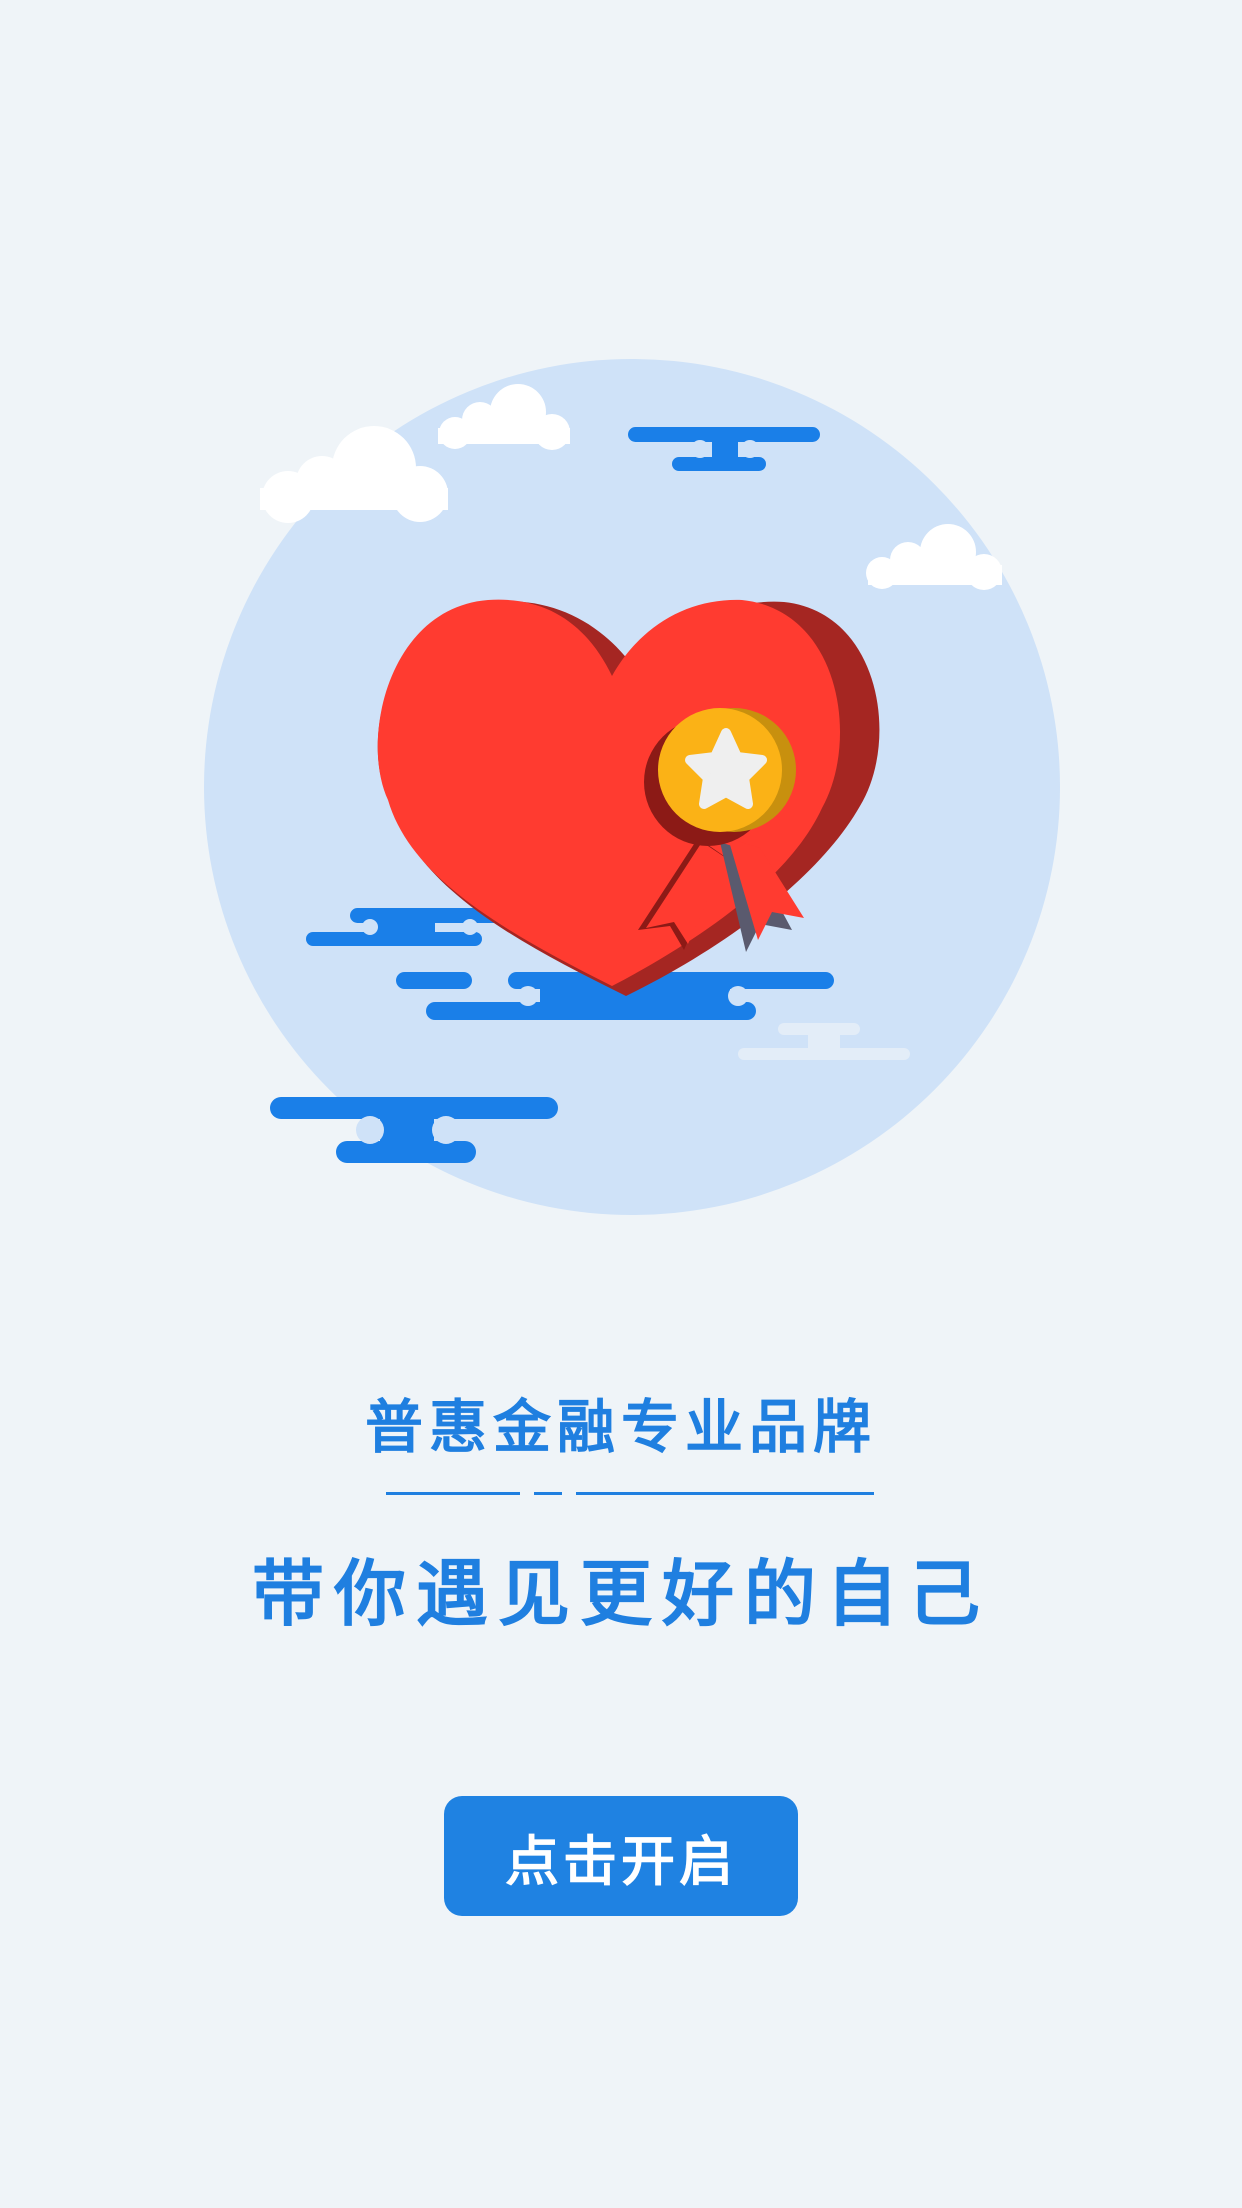  I want to click on start-button-label: 点击开启, so click(621, 1861).